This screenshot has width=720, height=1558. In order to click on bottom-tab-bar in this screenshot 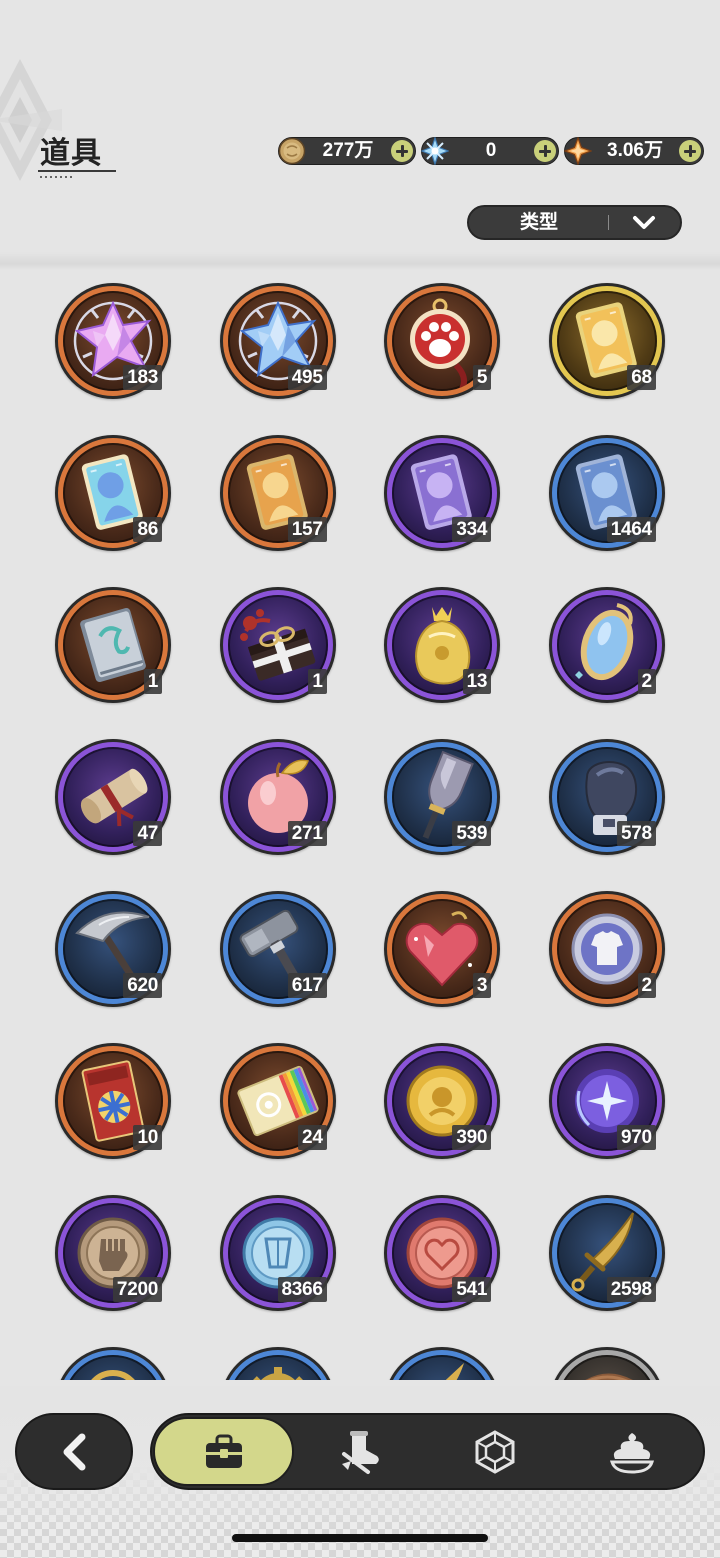, I will do `click(427, 1451)`.